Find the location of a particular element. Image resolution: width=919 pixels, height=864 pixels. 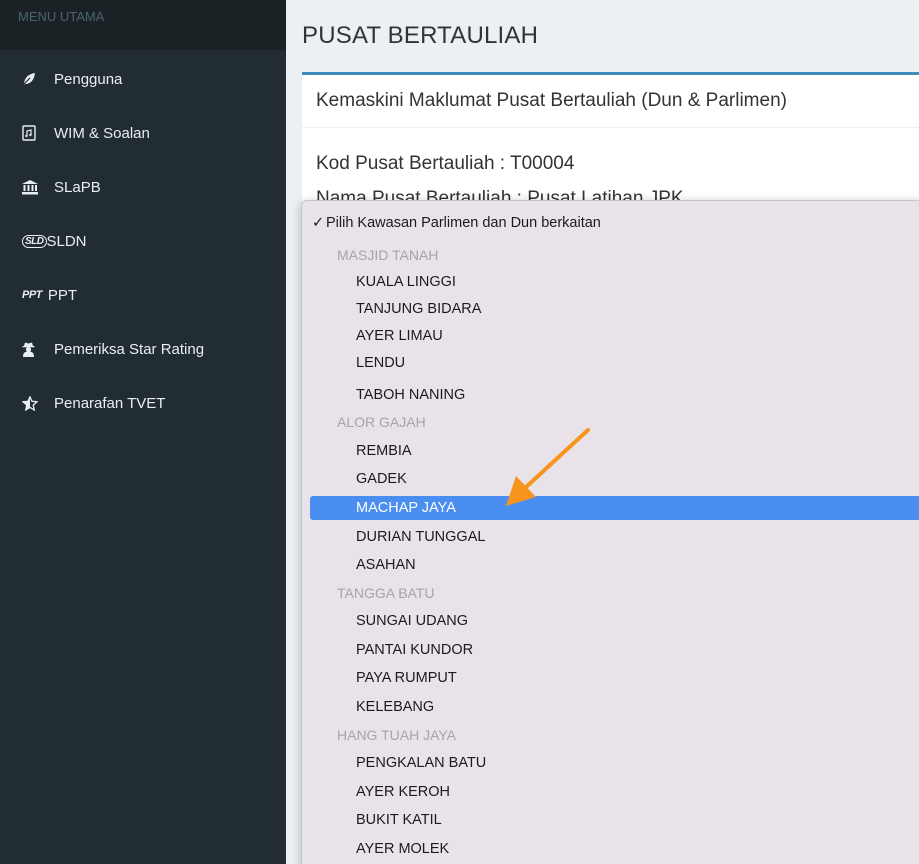

optgroup-label: HANG TUAH JAYA is located at coordinates (397, 735).